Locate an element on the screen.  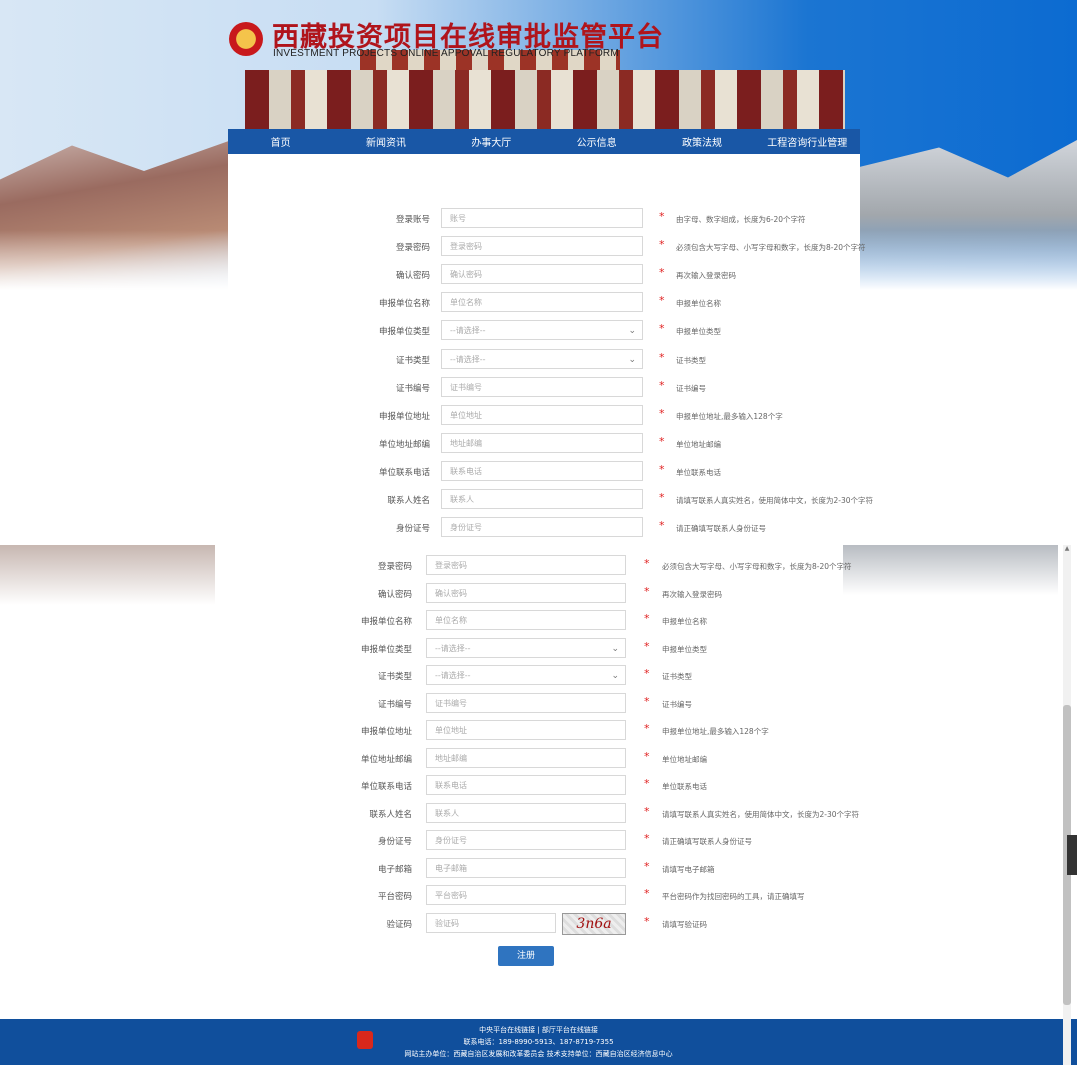
field-placeholder: 身份证号 is located at coordinates (466, 528).